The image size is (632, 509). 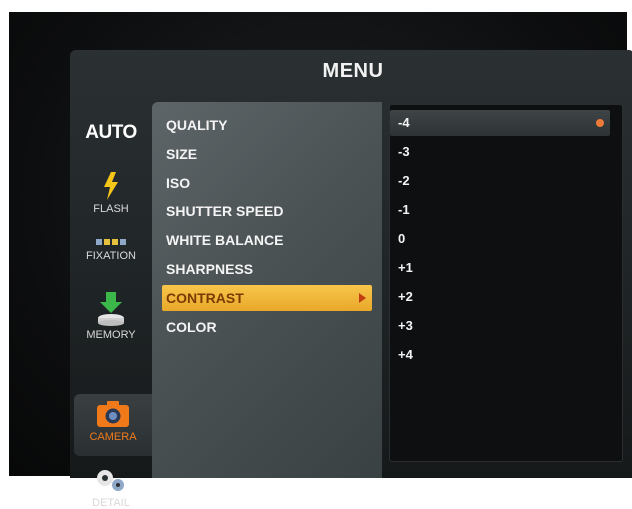 What do you see at coordinates (113, 437) in the screenshot?
I see `rail-item-label: CAMERA` at bounding box center [113, 437].